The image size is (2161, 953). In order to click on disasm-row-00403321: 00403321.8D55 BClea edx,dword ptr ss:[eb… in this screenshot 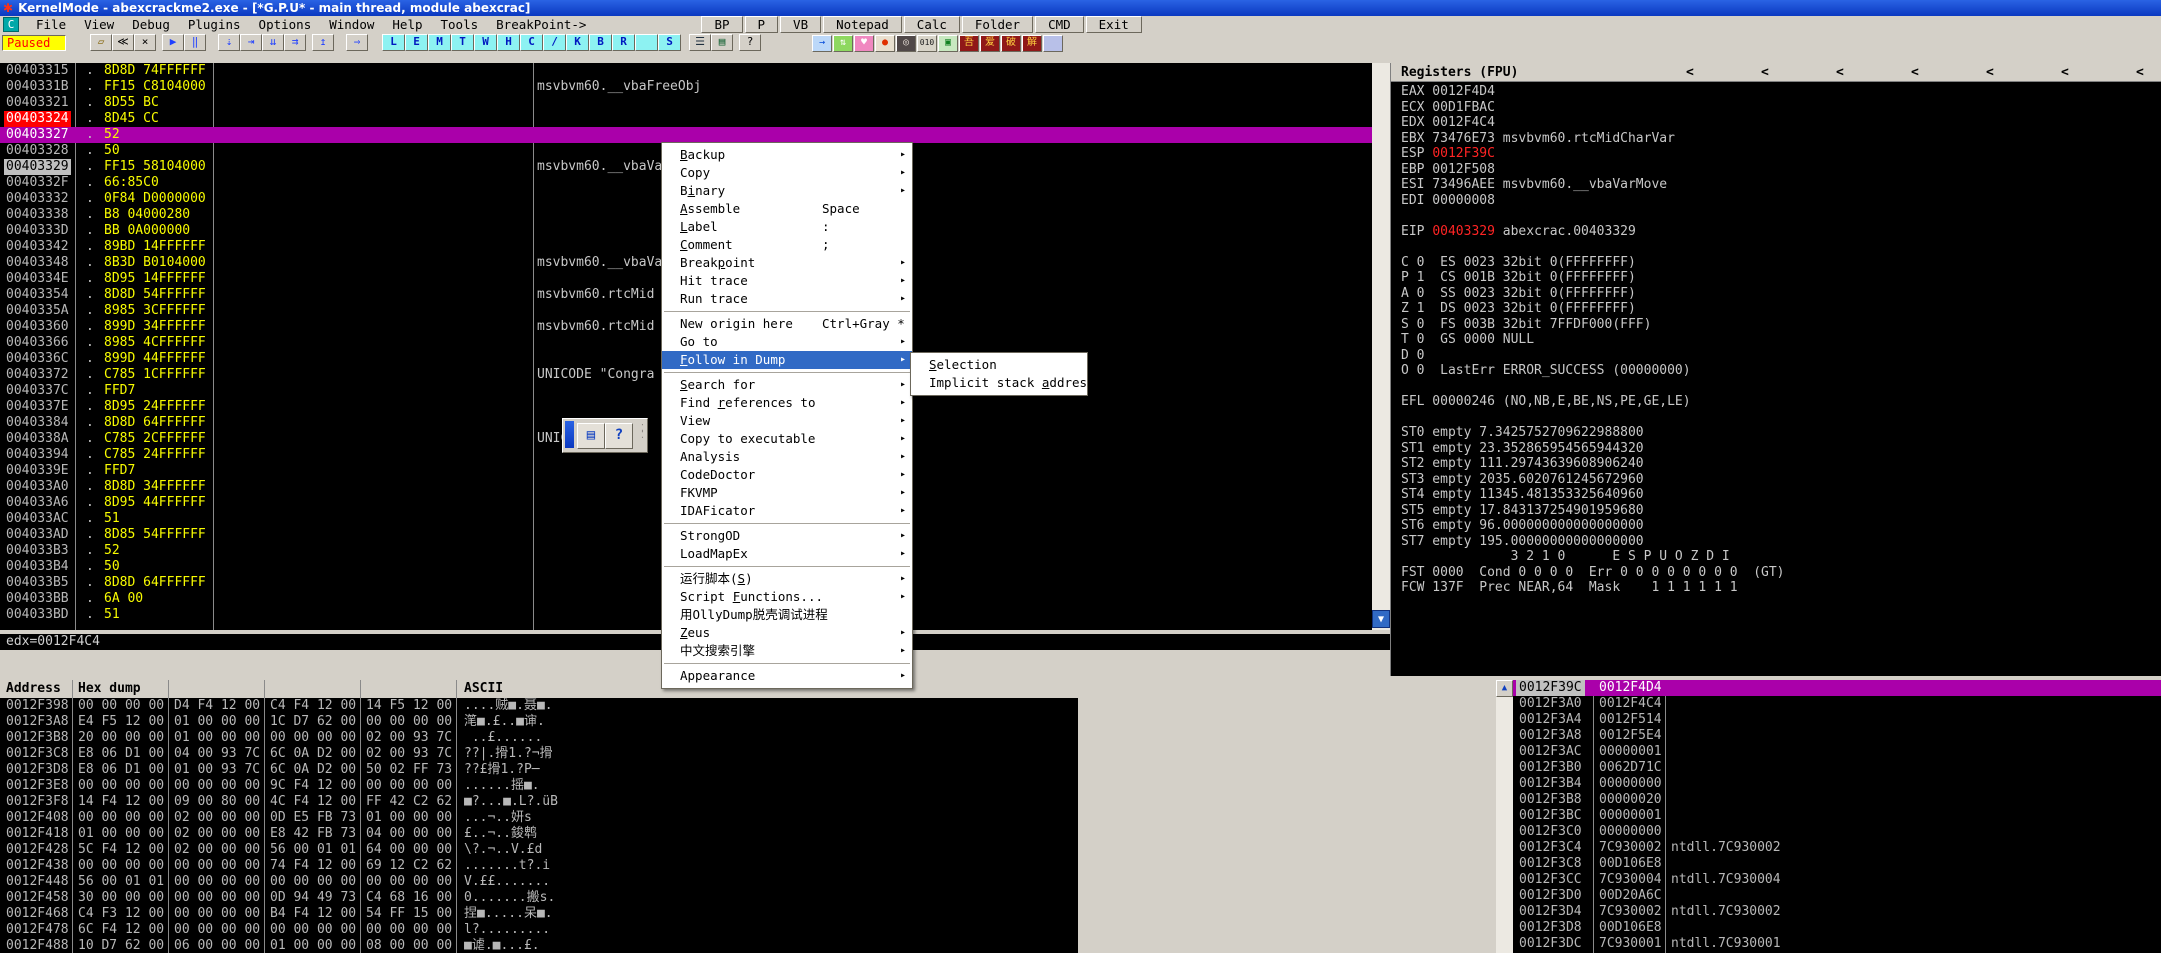, I will do `click(686, 103)`.